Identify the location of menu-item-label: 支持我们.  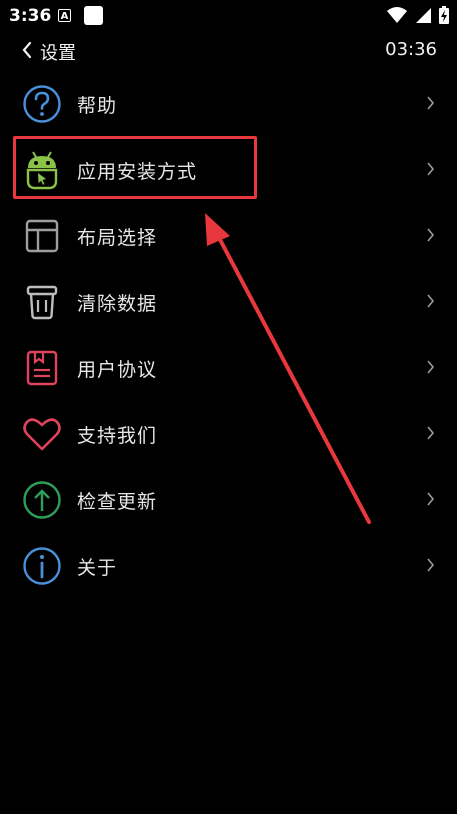
(117, 436).